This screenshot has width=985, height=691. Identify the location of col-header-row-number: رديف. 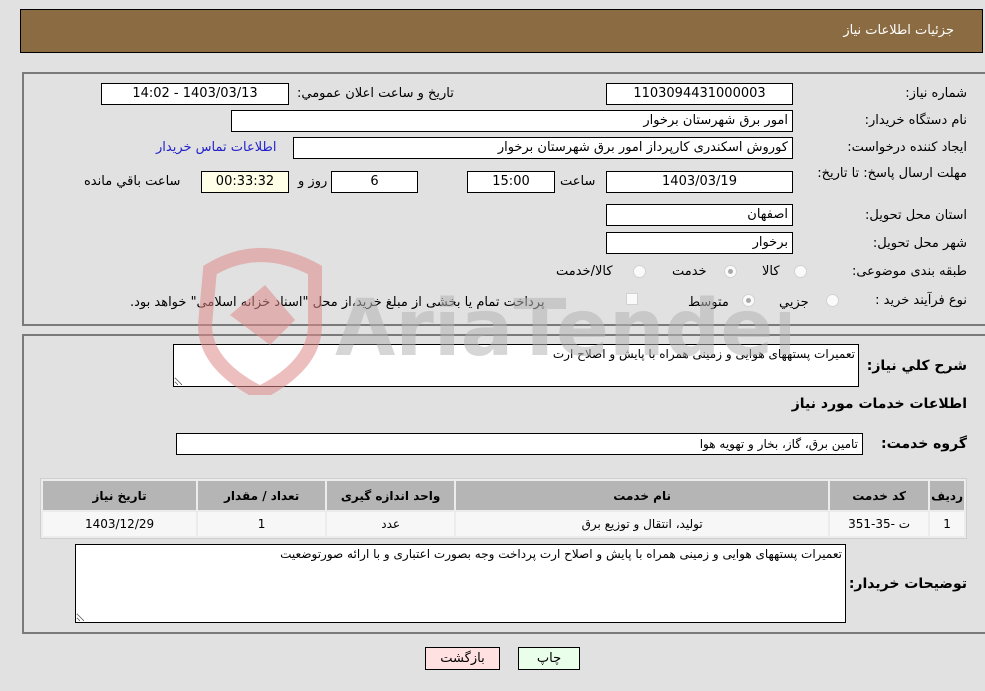
(947, 495).